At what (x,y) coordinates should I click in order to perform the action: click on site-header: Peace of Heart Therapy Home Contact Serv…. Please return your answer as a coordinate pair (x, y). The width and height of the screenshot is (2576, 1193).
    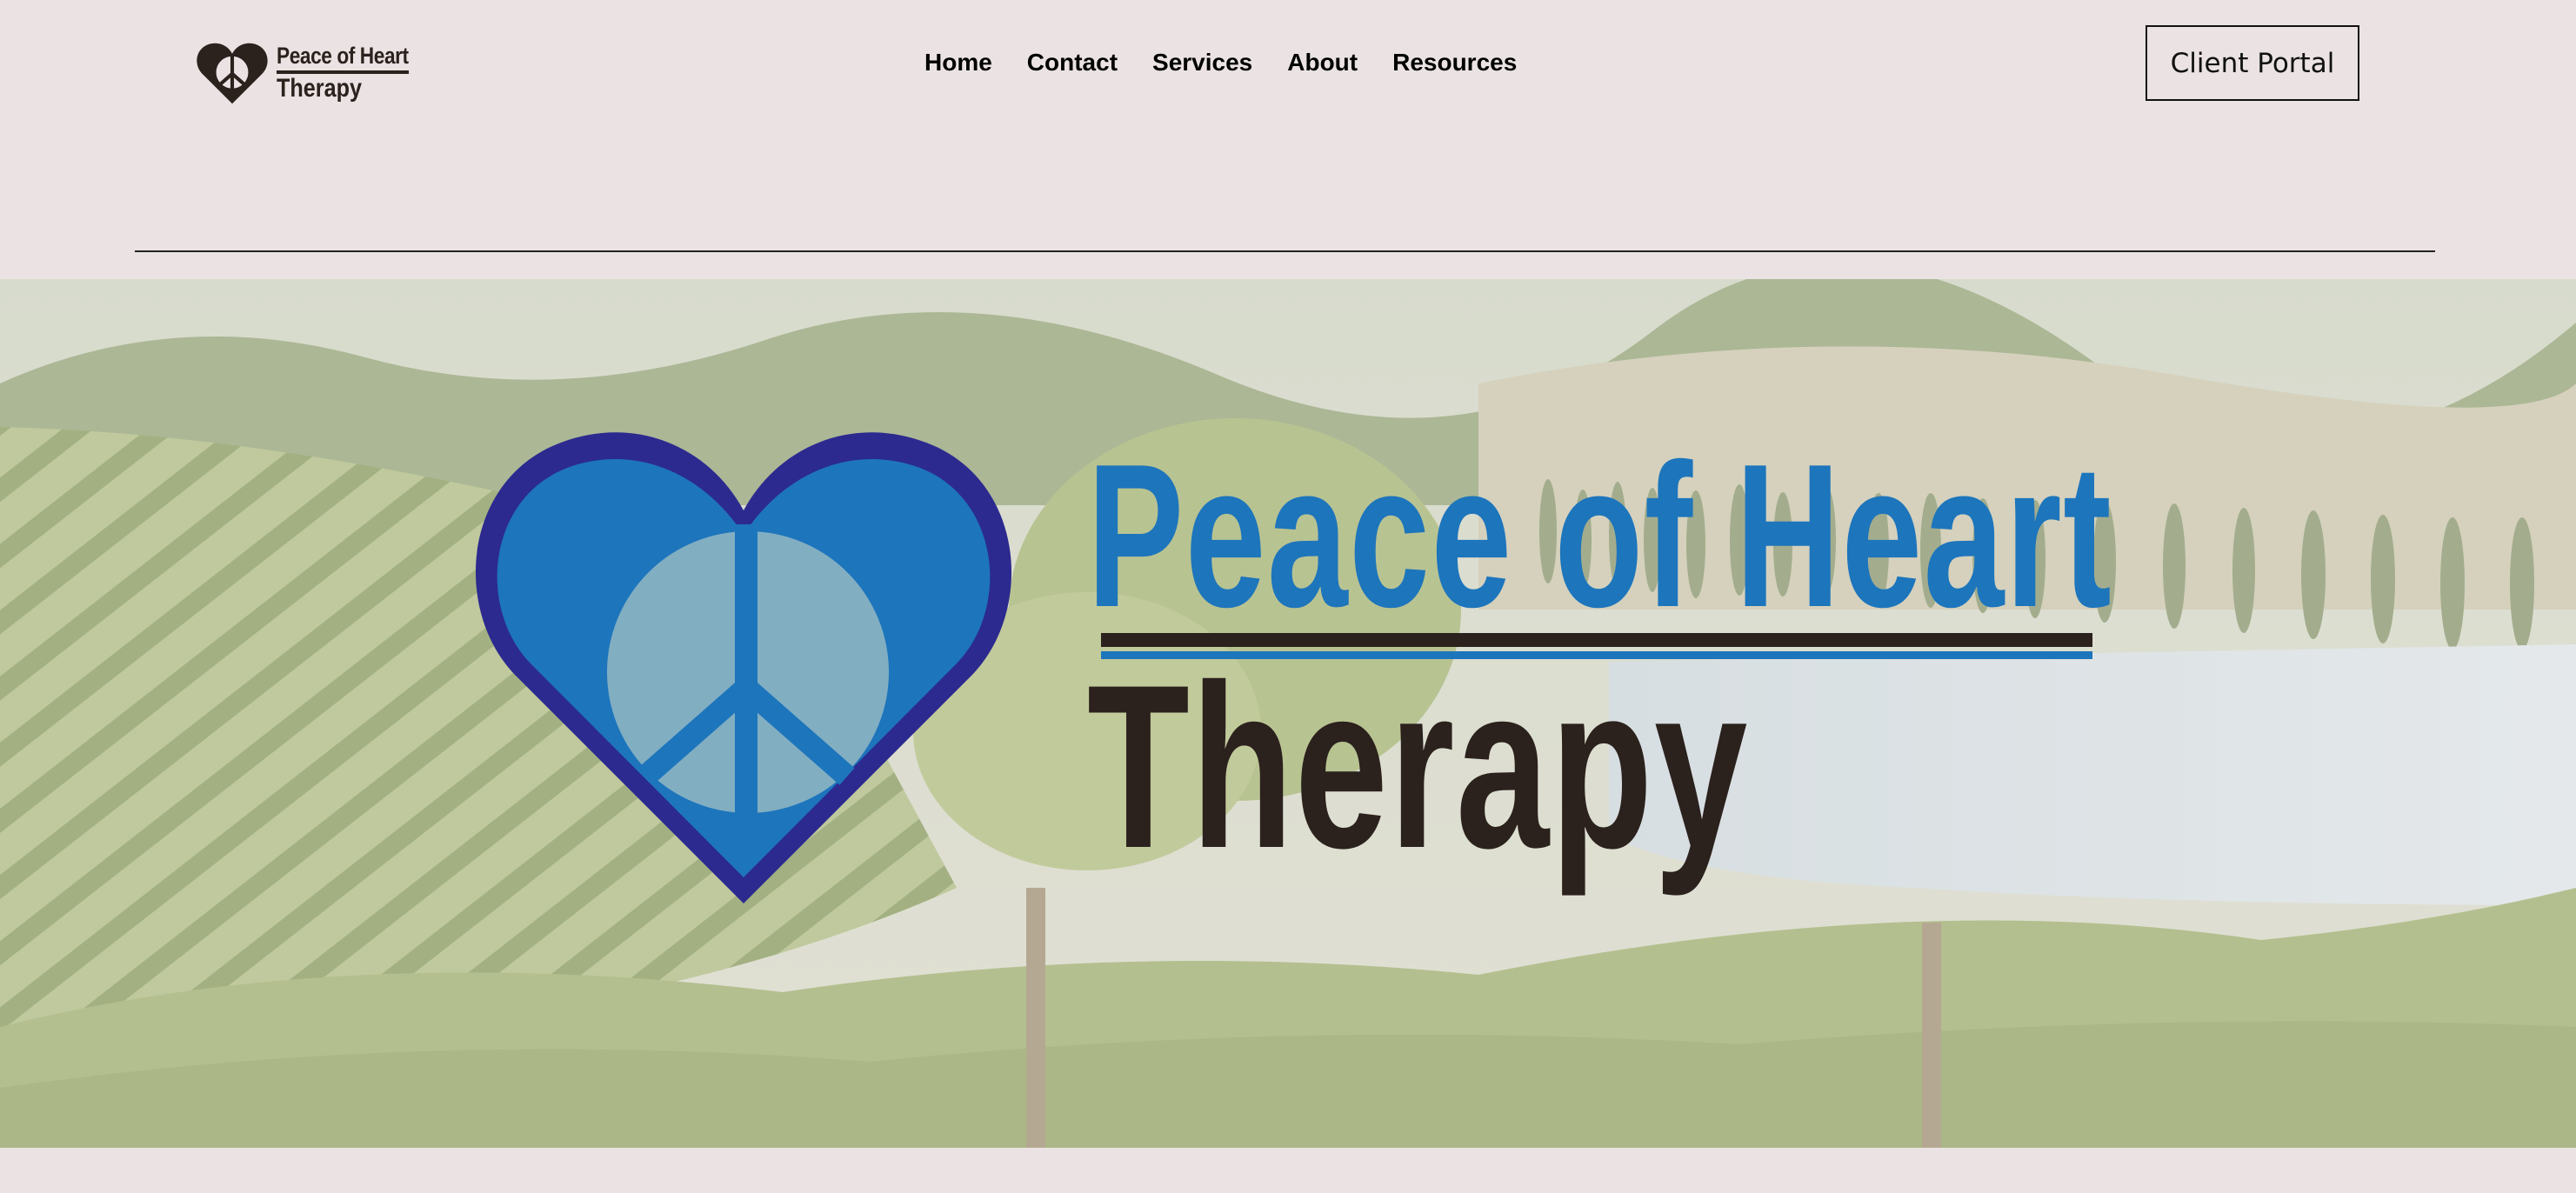
    Looking at the image, I should click on (1288, 69).